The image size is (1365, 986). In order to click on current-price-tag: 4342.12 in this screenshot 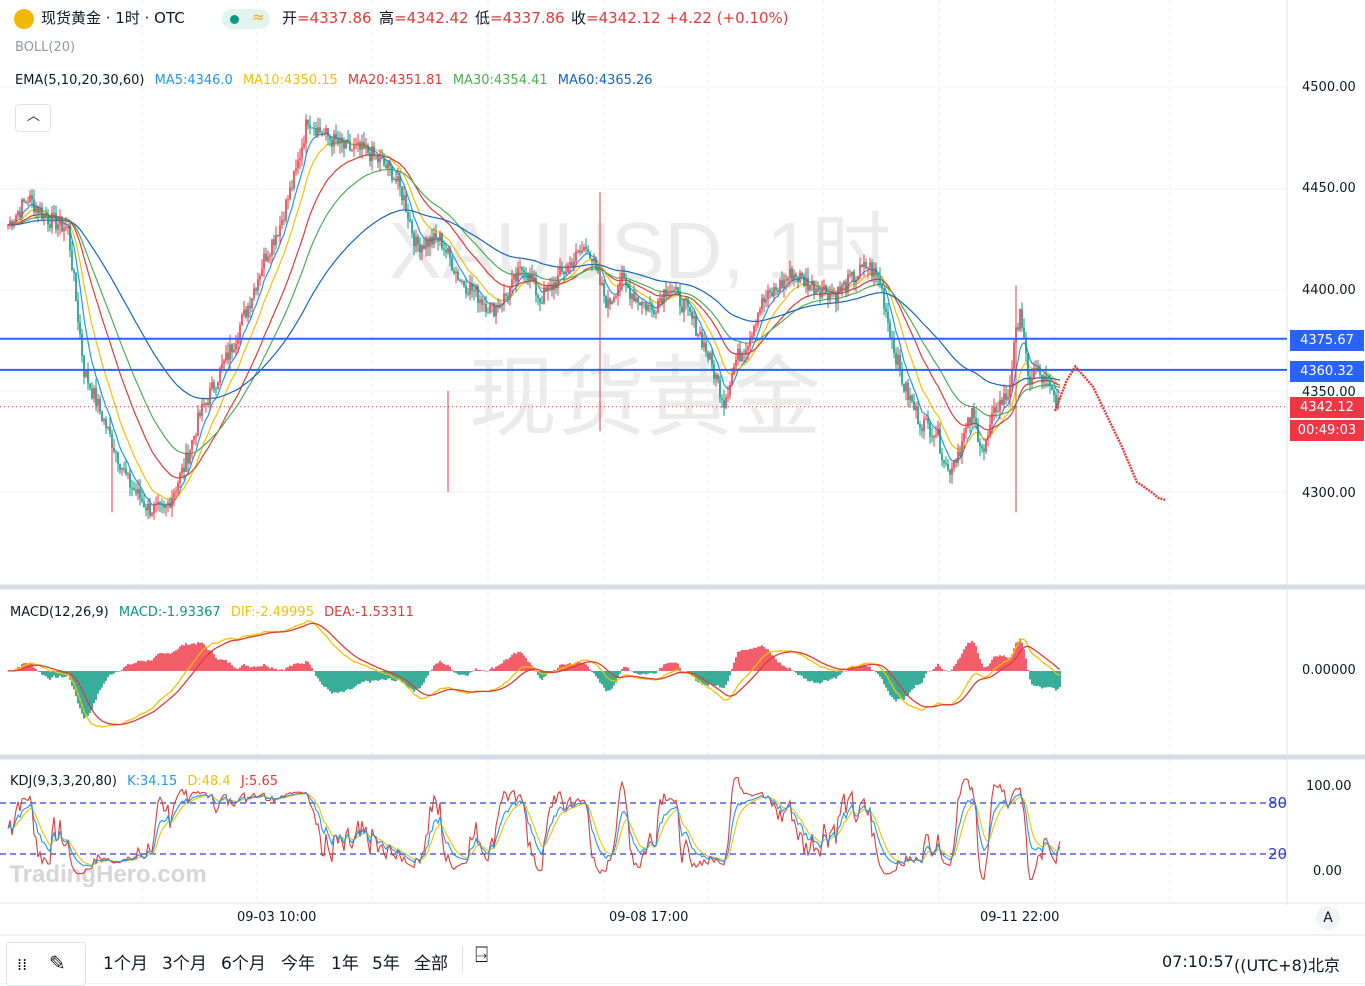, I will do `click(1327, 407)`.